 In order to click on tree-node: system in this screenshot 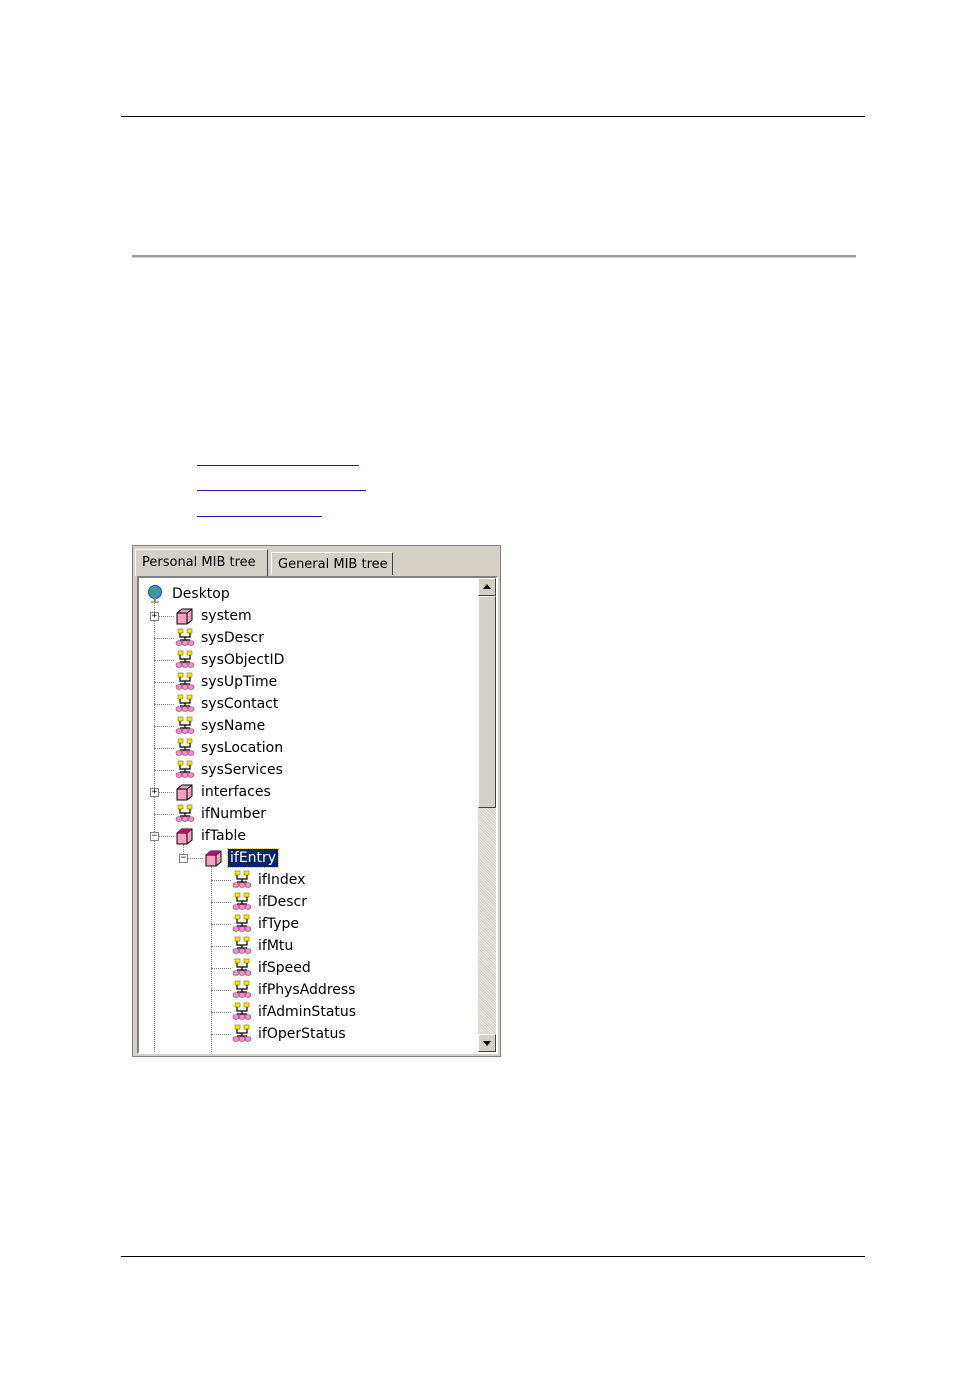, I will do `click(214, 616)`.